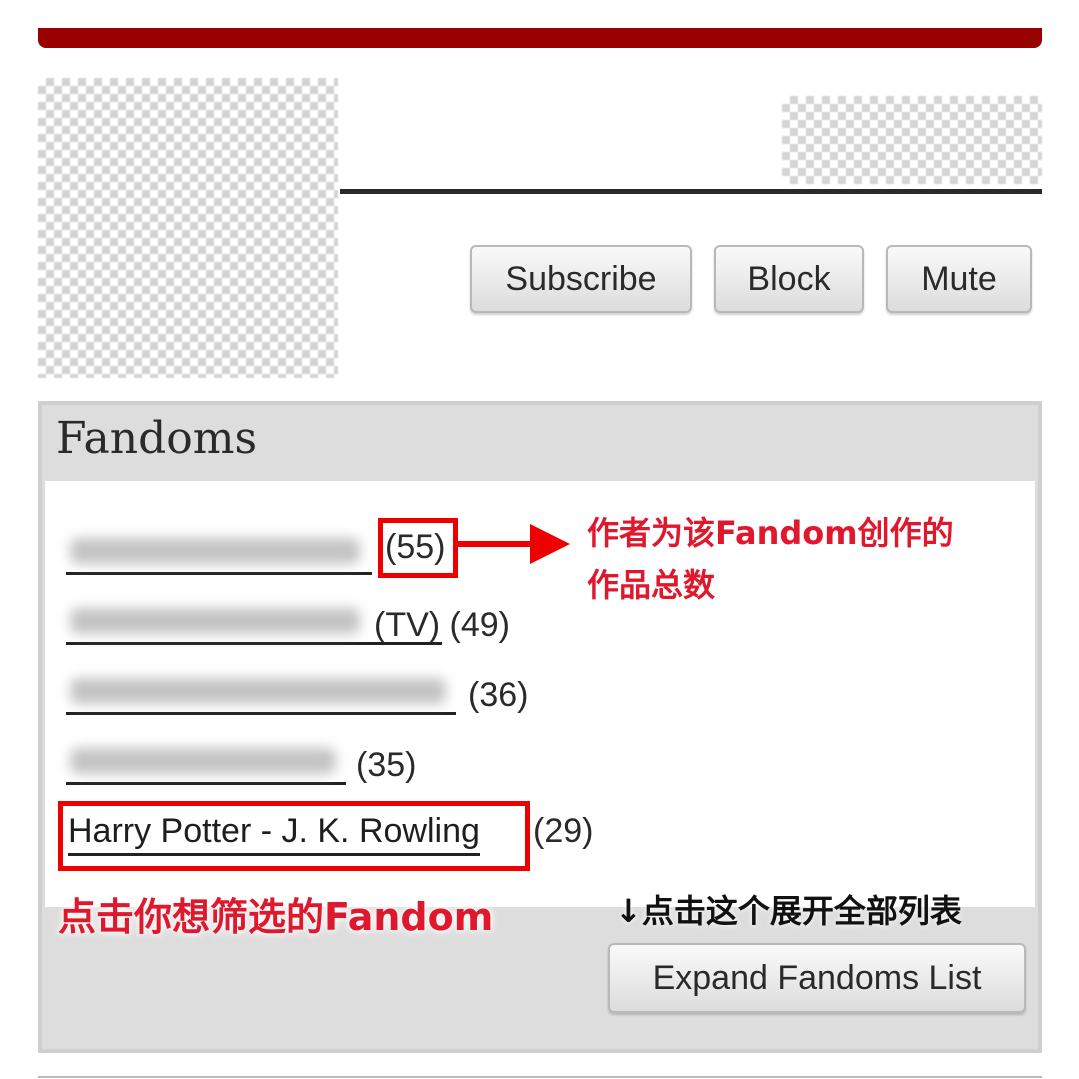 This screenshot has width=1079, height=1079. What do you see at coordinates (442, 625) in the screenshot?
I see `fandom-count-2: (TV) (49)` at bounding box center [442, 625].